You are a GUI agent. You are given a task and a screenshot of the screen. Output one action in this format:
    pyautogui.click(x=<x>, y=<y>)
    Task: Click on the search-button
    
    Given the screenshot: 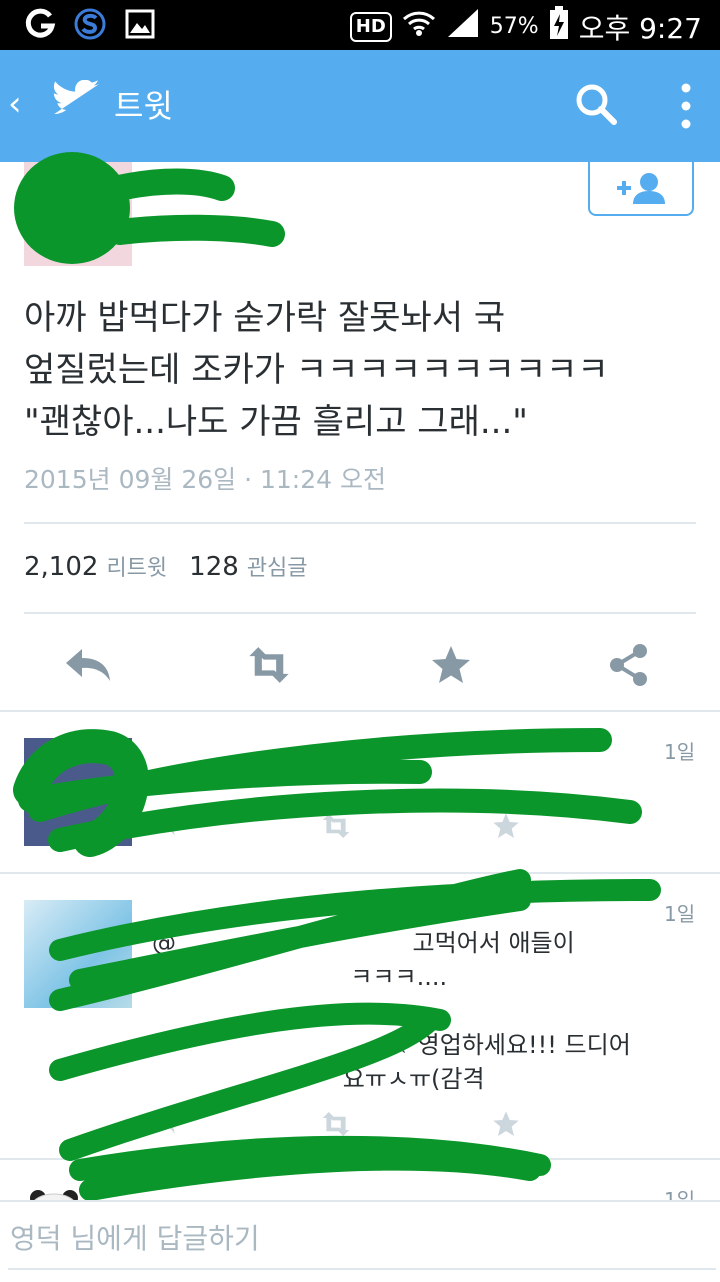 What is the action you would take?
    pyautogui.click(x=597, y=105)
    